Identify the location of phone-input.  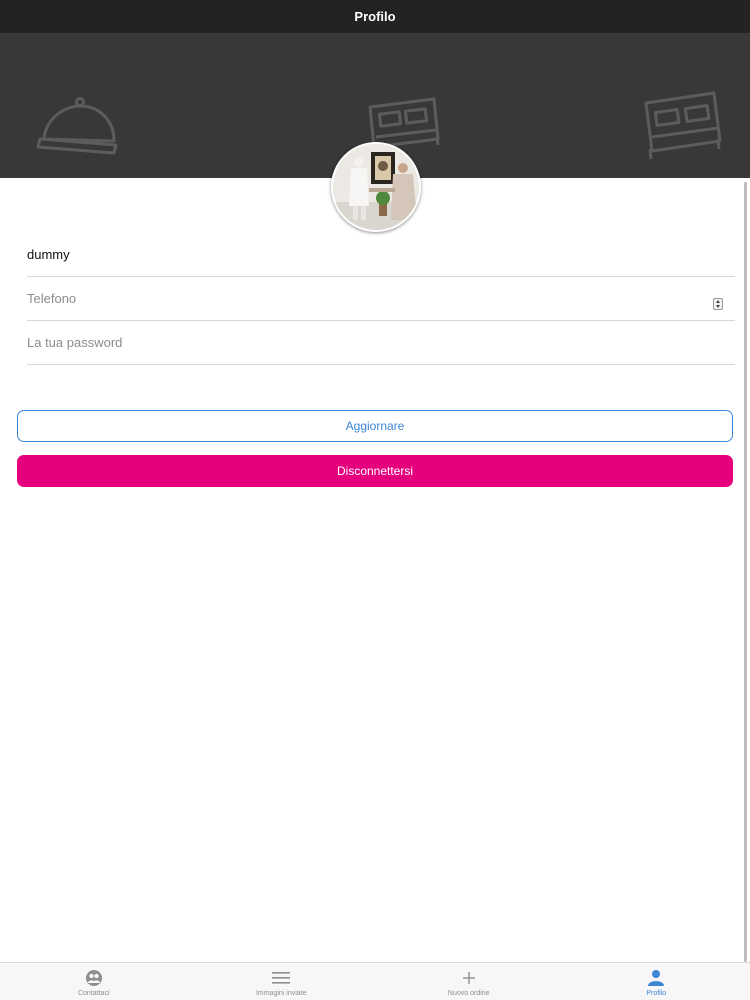
(381, 298).